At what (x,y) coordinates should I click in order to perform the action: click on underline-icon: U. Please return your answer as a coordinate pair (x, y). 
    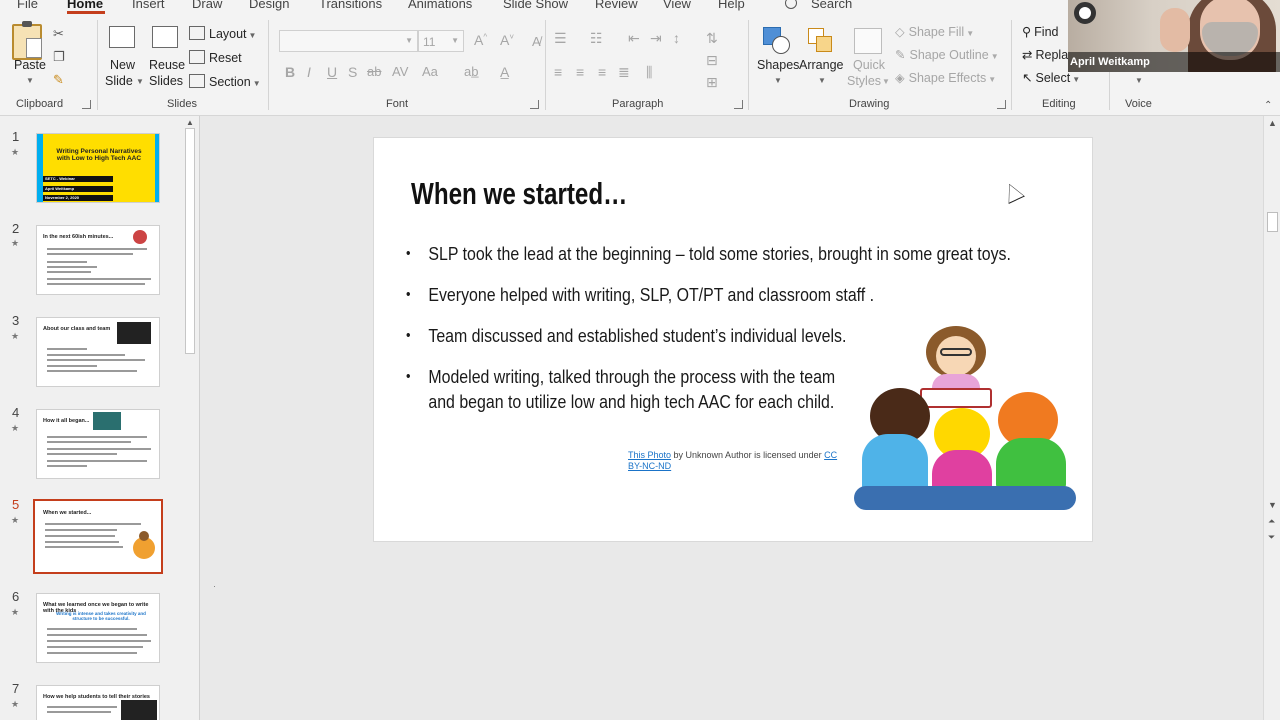
    Looking at the image, I should click on (332, 72).